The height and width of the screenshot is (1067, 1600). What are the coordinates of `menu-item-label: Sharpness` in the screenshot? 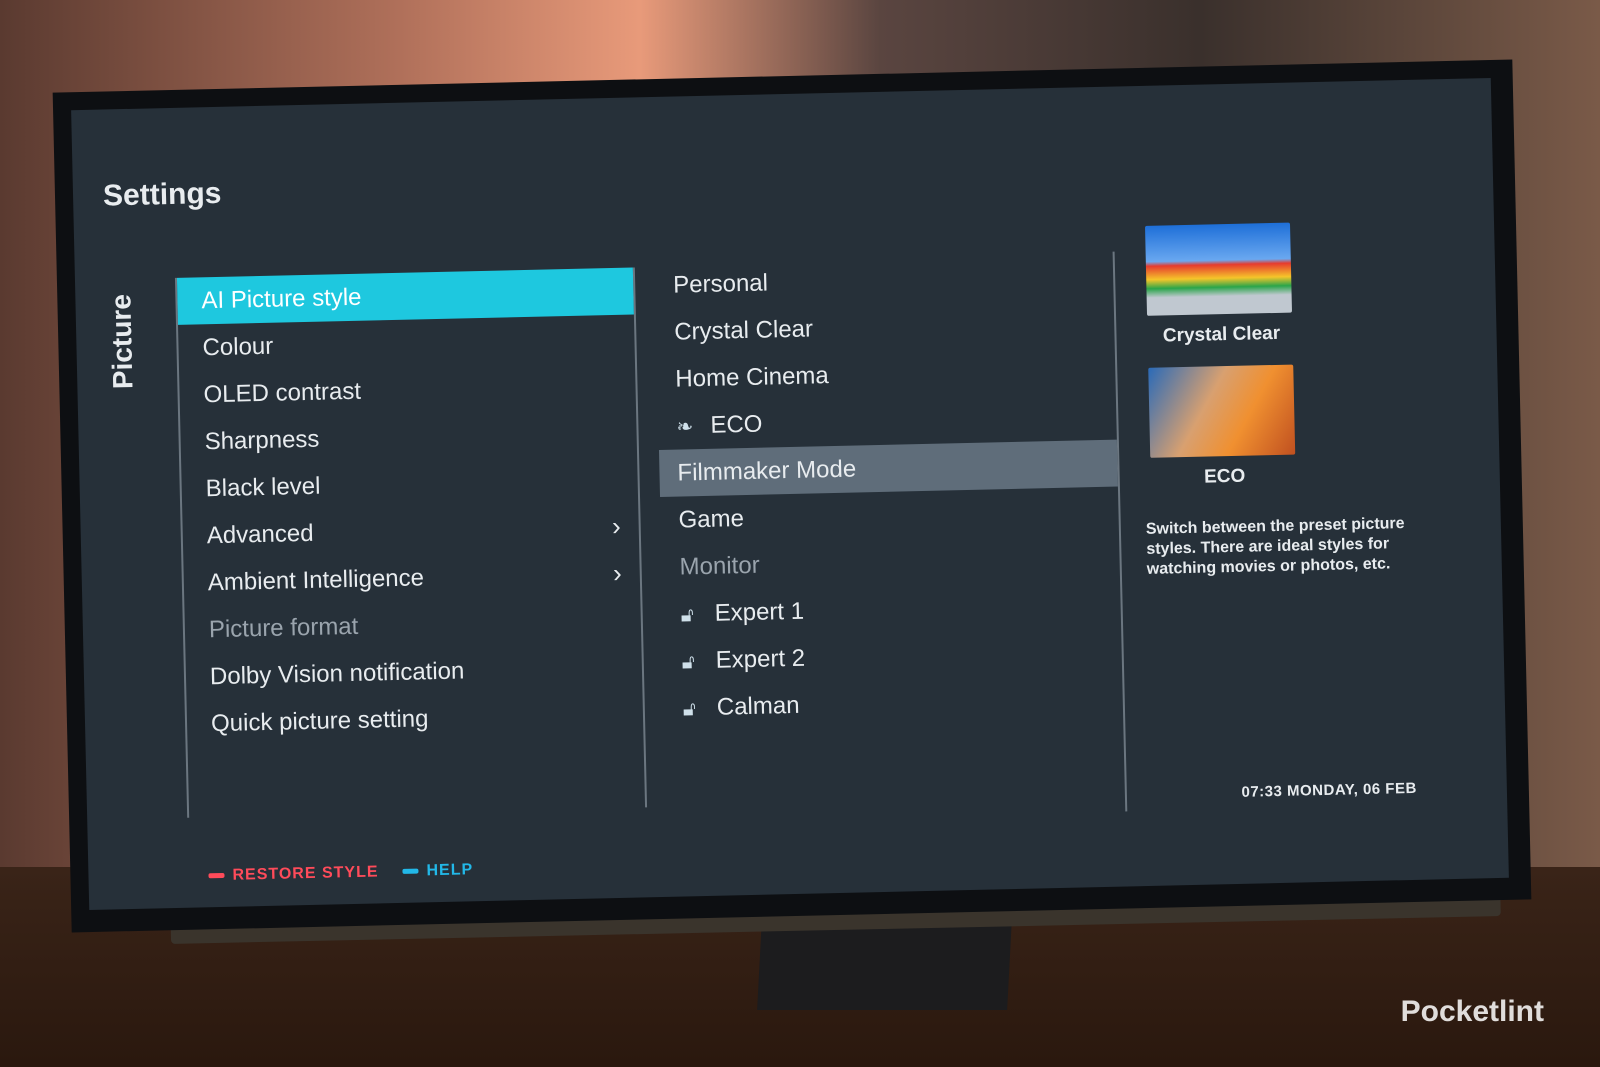 It's located at (262, 440).